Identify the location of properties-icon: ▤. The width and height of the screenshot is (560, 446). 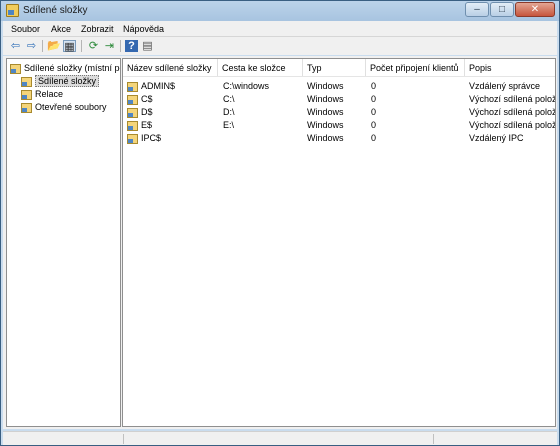
(147, 46).